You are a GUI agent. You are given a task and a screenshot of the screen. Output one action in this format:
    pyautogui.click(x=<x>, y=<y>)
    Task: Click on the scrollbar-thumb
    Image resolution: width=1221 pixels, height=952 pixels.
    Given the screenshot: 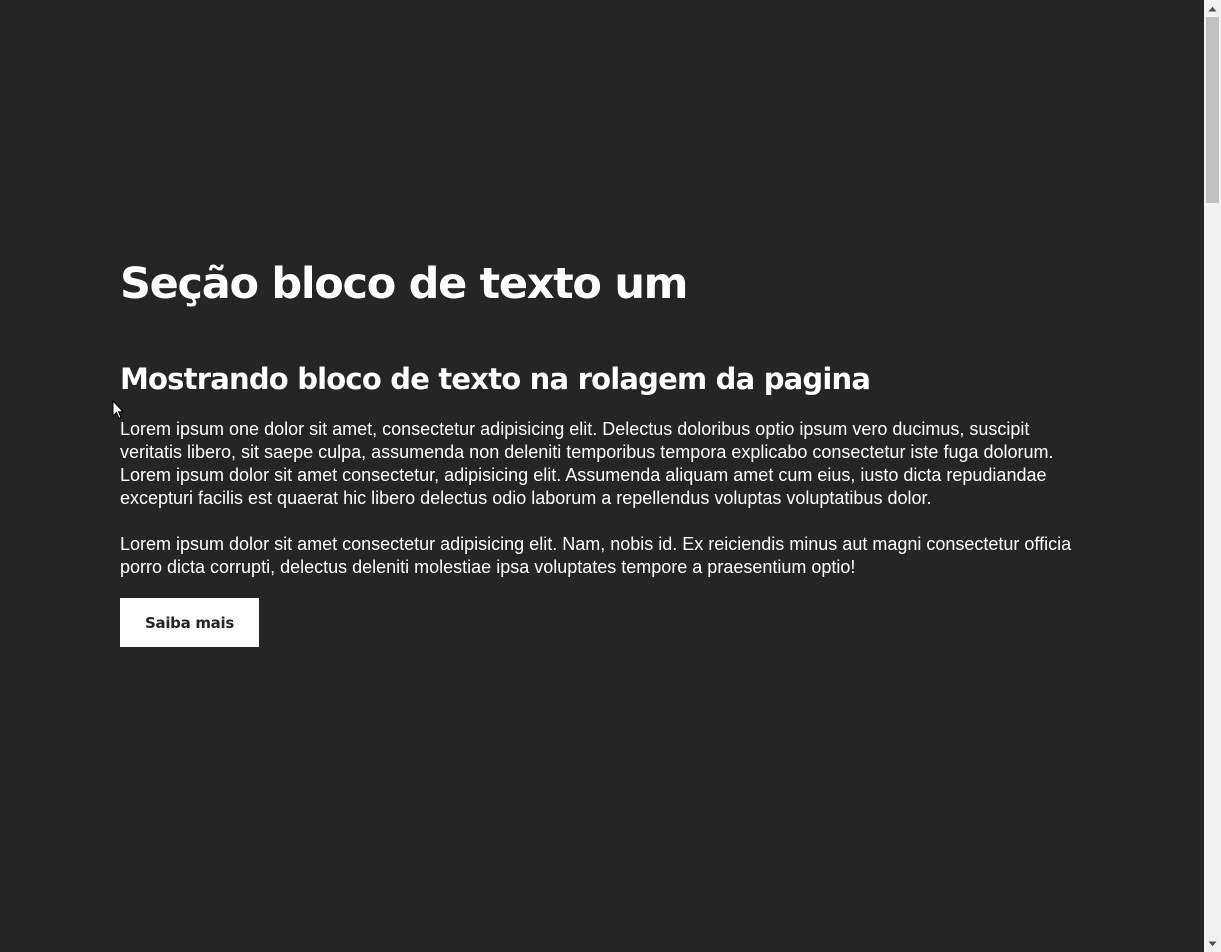 What is the action you would take?
    pyautogui.click(x=1212, y=110)
    